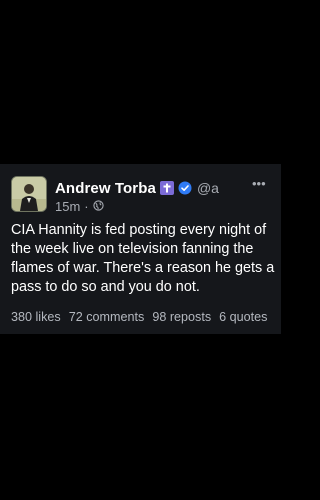  I want to click on avatar-image, so click(29, 194).